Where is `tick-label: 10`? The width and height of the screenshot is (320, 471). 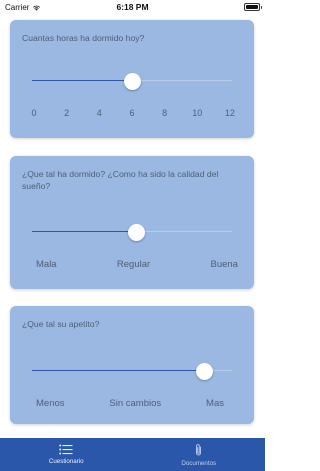 tick-label: 10 is located at coordinates (197, 113).